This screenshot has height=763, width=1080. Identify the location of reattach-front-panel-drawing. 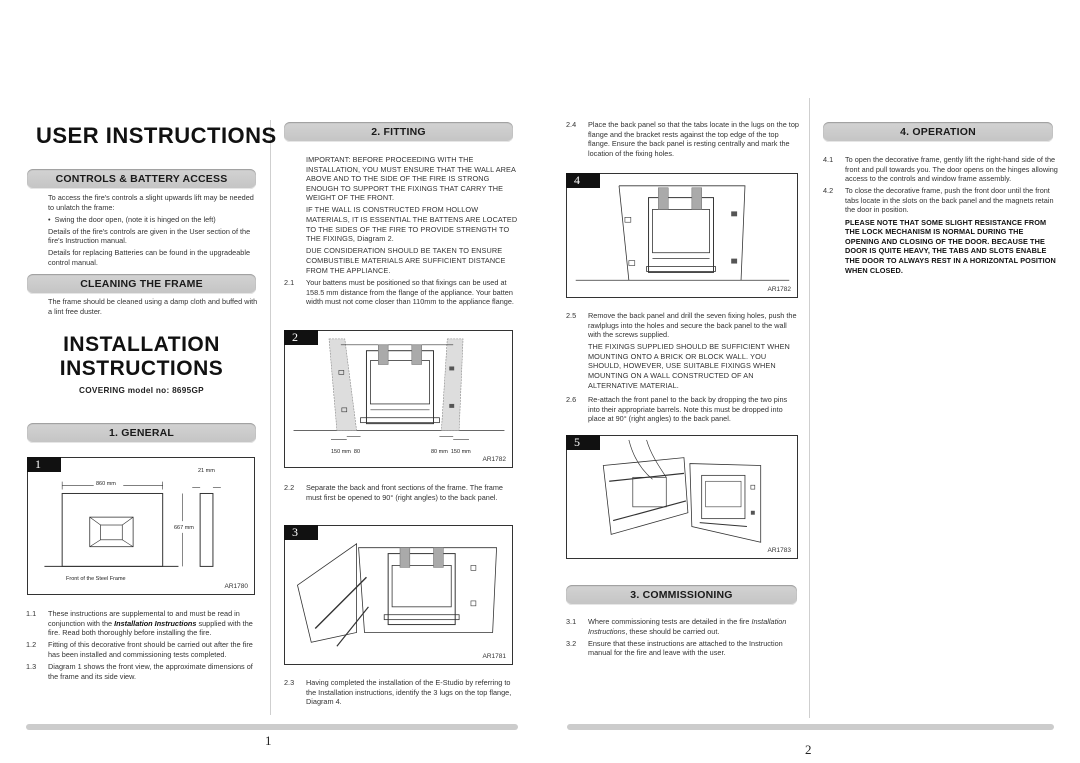
(682, 491).